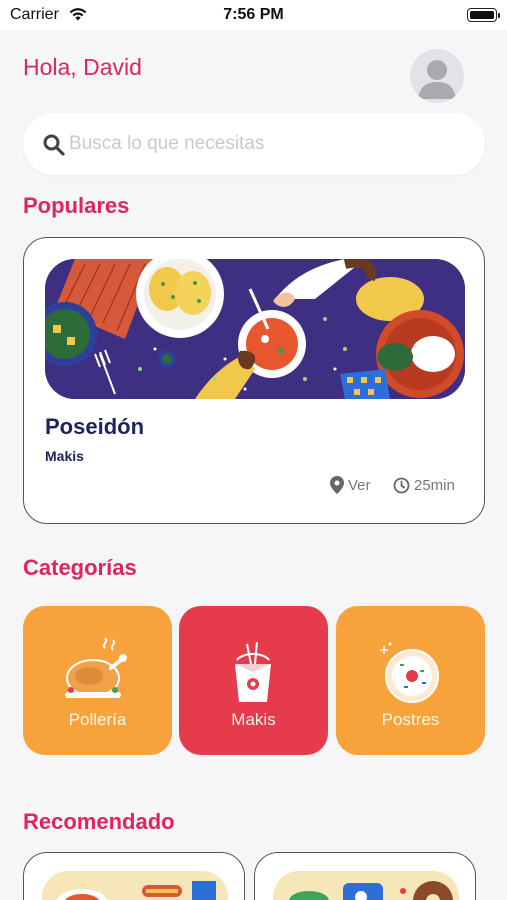  What do you see at coordinates (401, 485) in the screenshot?
I see `clock-icon` at bounding box center [401, 485].